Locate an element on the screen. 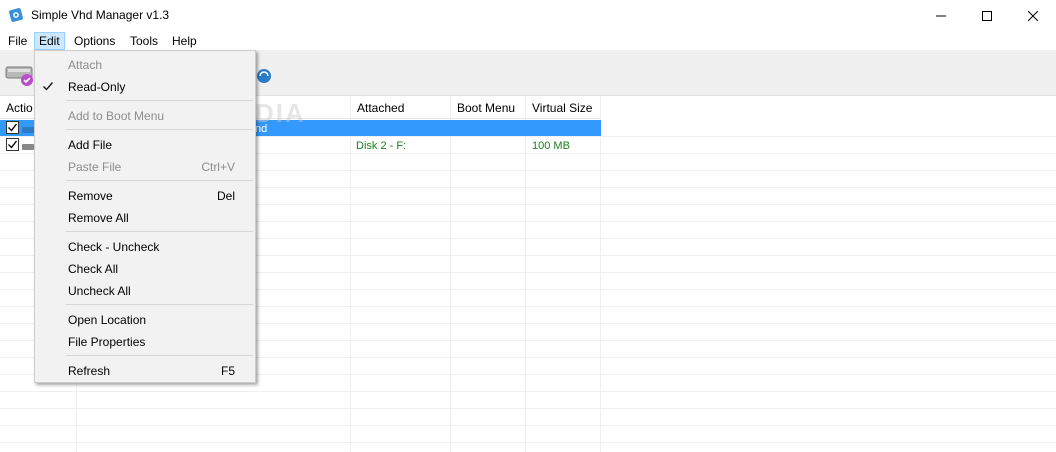 The image size is (1056, 452). column-header-boot-menu: Boot Menu is located at coordinates (488, 107).